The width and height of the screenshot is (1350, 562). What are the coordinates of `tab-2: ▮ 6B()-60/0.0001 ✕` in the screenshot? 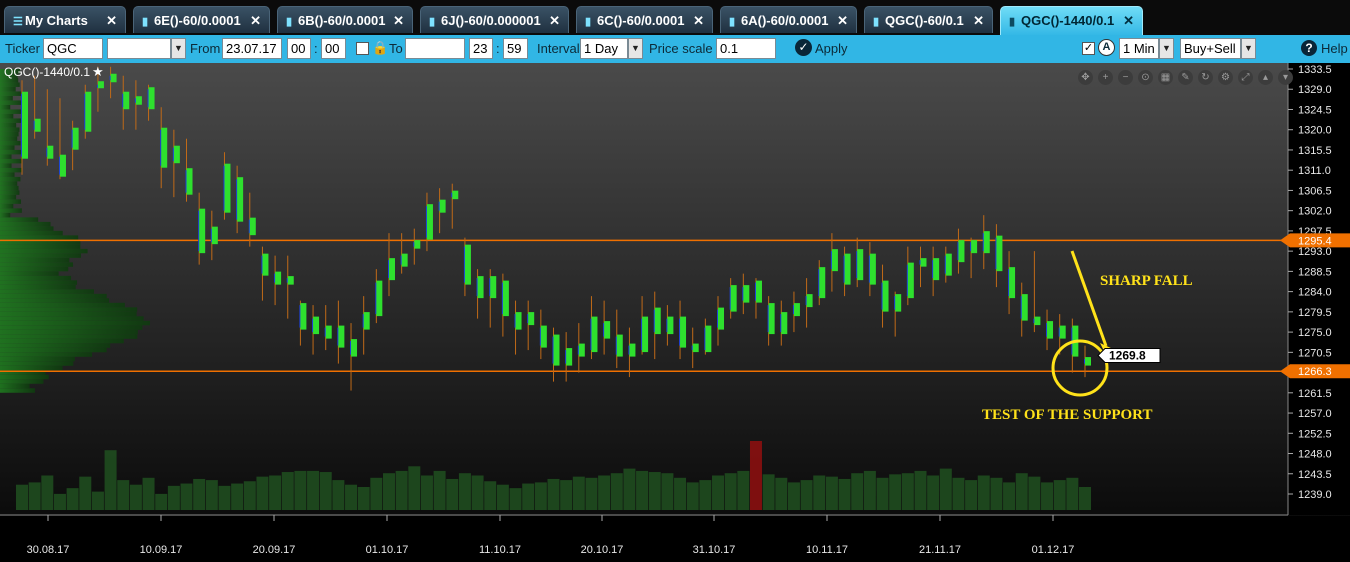 It's located at (345, 19).